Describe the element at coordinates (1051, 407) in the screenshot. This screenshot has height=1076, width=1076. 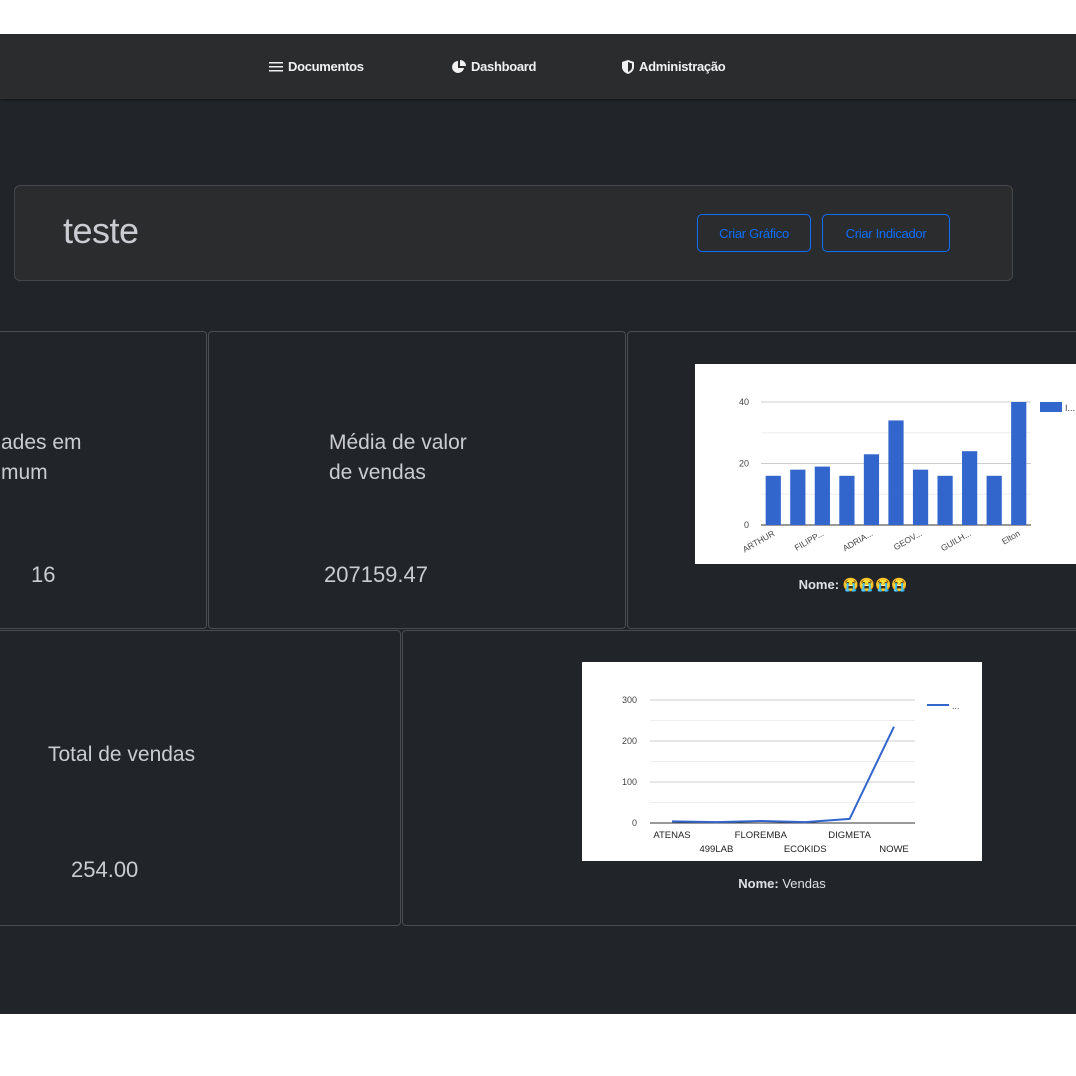
I see `legend-swatch` at that location.